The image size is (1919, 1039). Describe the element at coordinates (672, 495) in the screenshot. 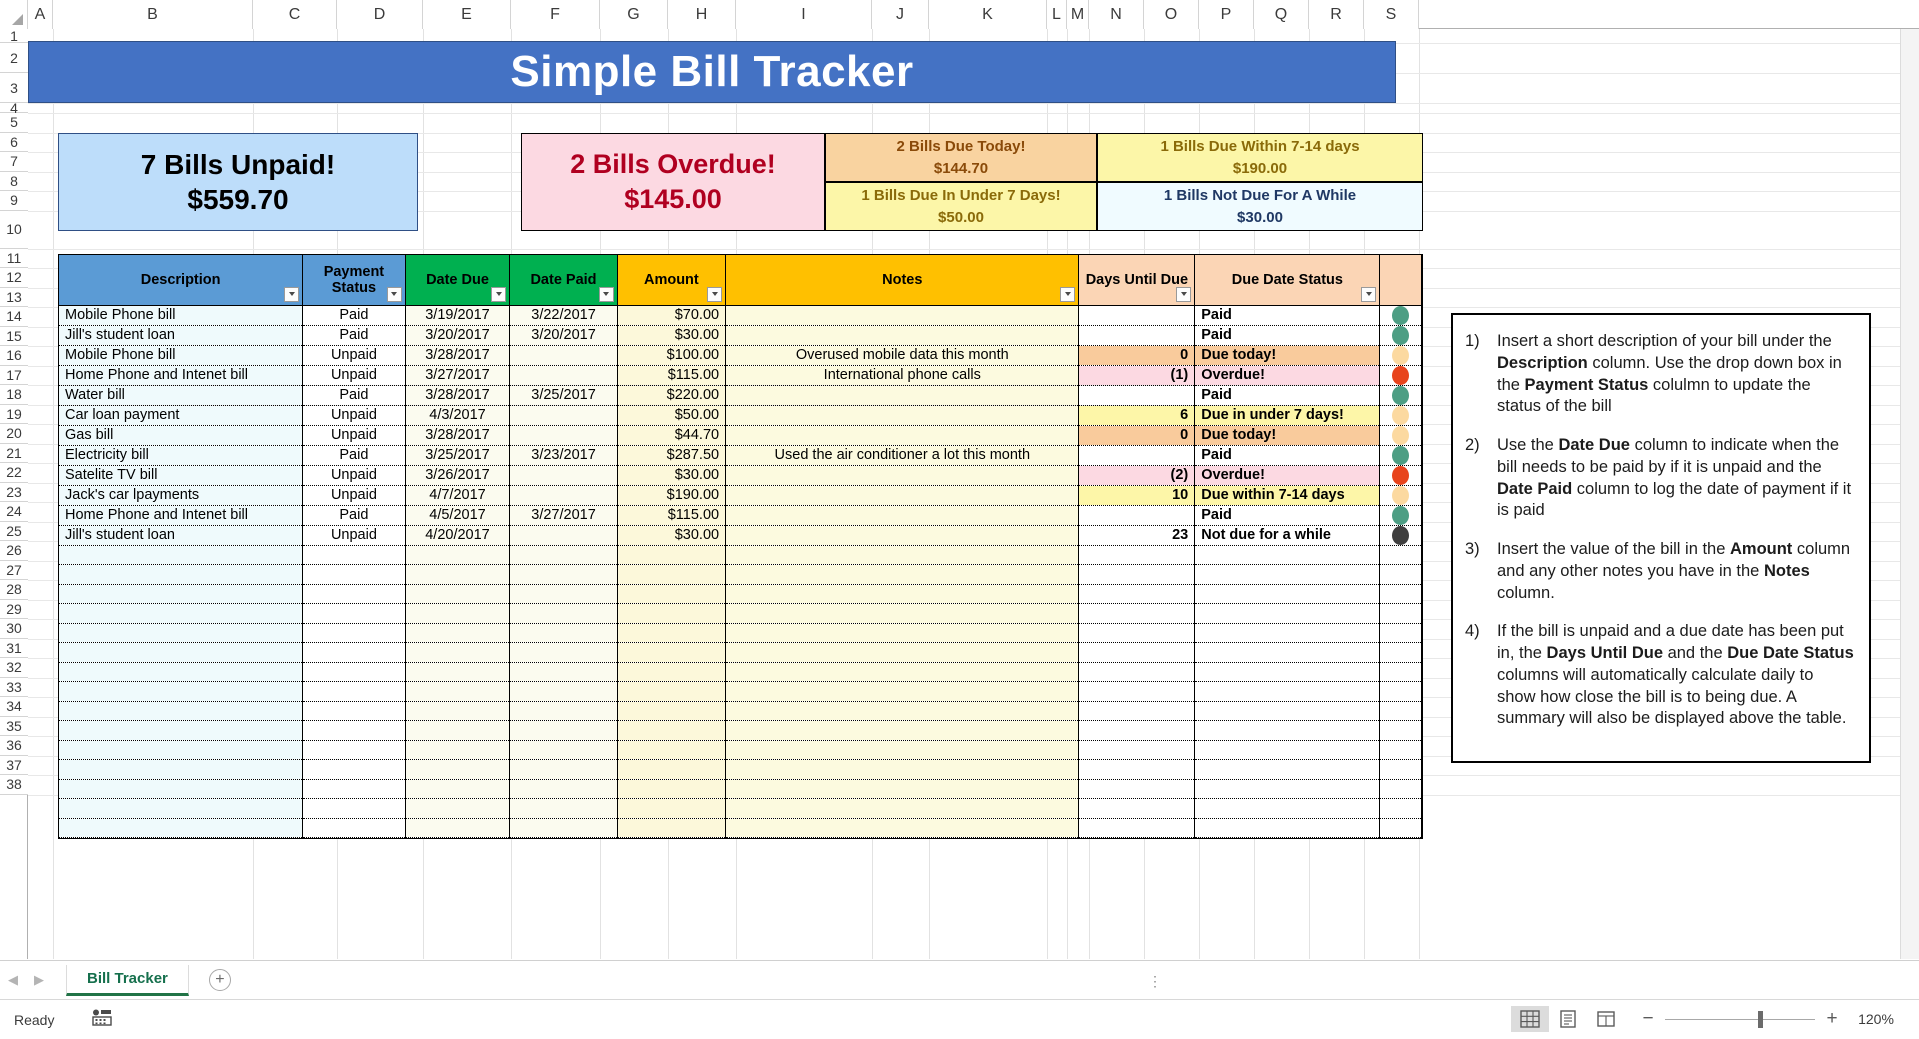

I see `cell-amount: $190.00` at that location.